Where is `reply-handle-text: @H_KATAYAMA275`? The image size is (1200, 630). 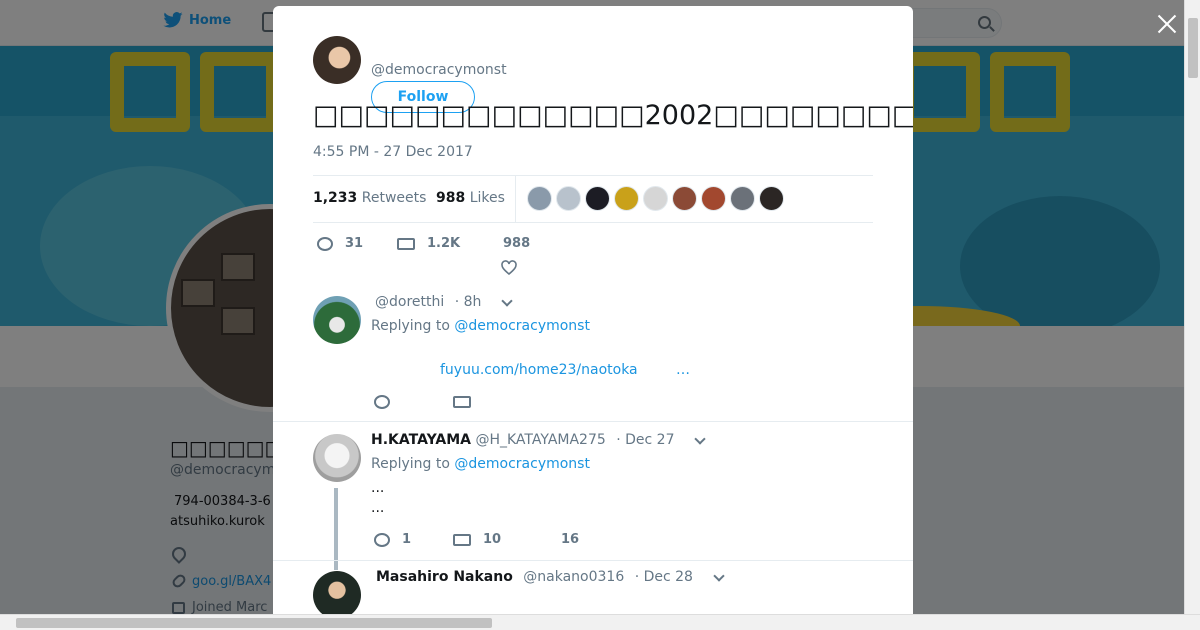
reply-handle-text: @H_KATAYAMA275 is located at coordinates (540, 440).